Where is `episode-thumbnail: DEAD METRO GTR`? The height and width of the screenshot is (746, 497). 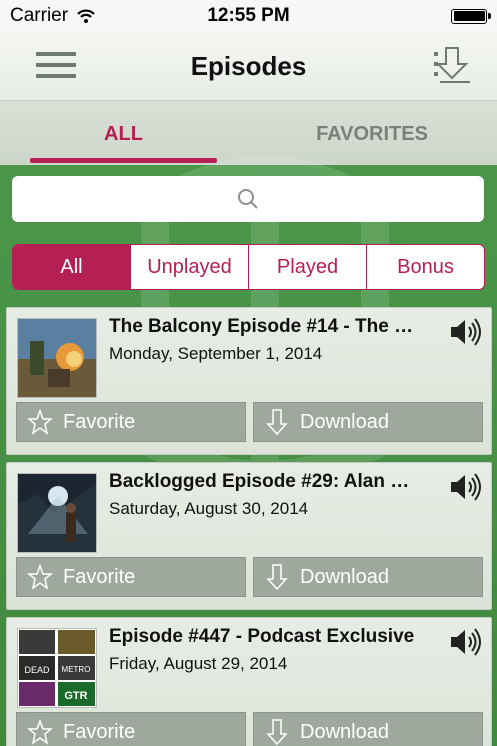
episode-thumbnail: DEAD METRO GTR is located at coordinates (57, 668).